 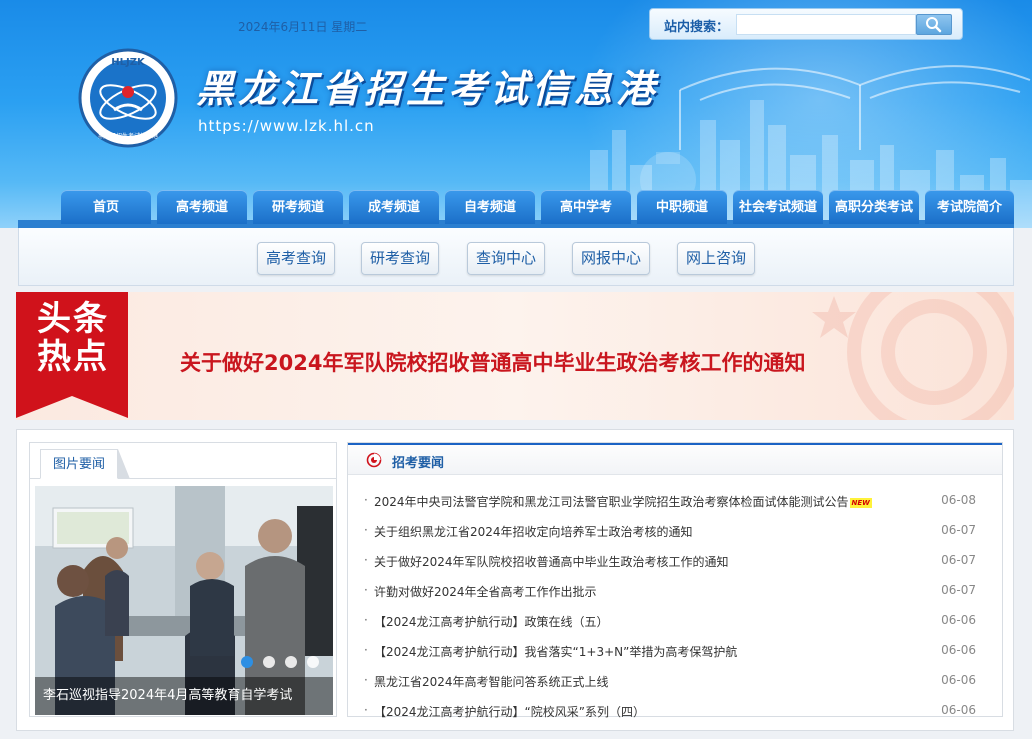 I want to click on site-logo: HLJZK 黑龙江招生考试信息港, so click(x=128, y=98).